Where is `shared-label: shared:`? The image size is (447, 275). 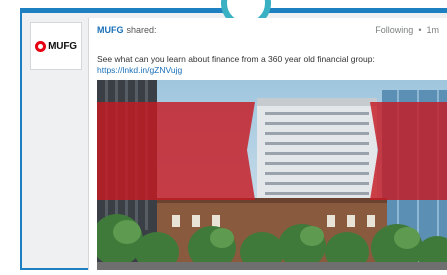
shared-label: shared: is located at coordinates (141, 30).